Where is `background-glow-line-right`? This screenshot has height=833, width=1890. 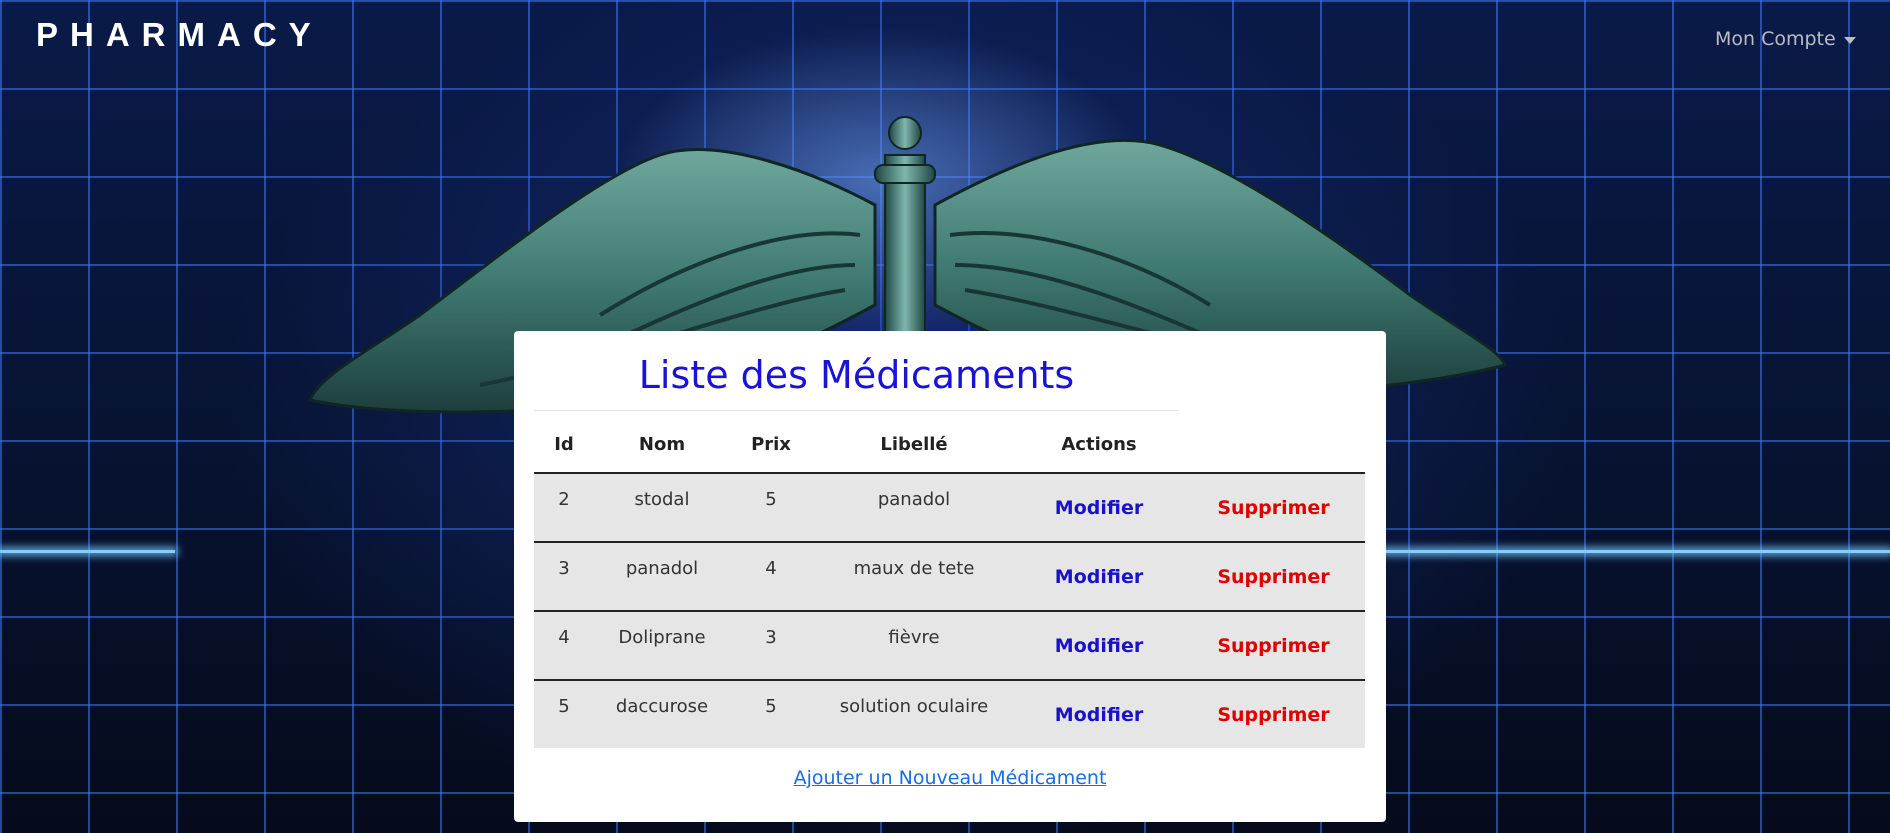 background-glow-line-right is located at coordinates (1637, 551).